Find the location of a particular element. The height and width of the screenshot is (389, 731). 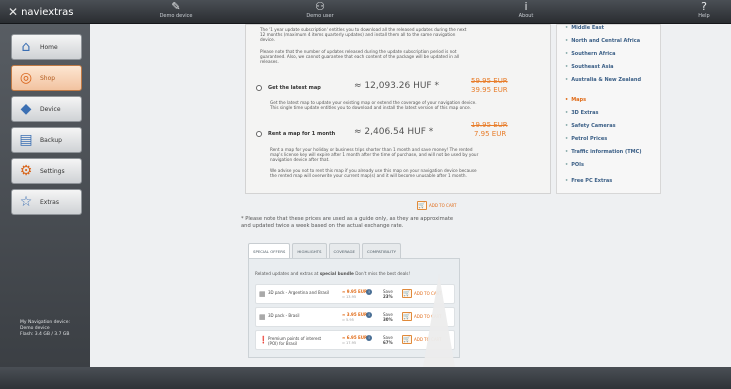

deal-price: ≈ 3.95 EUR is located at coordinates (355, 314).